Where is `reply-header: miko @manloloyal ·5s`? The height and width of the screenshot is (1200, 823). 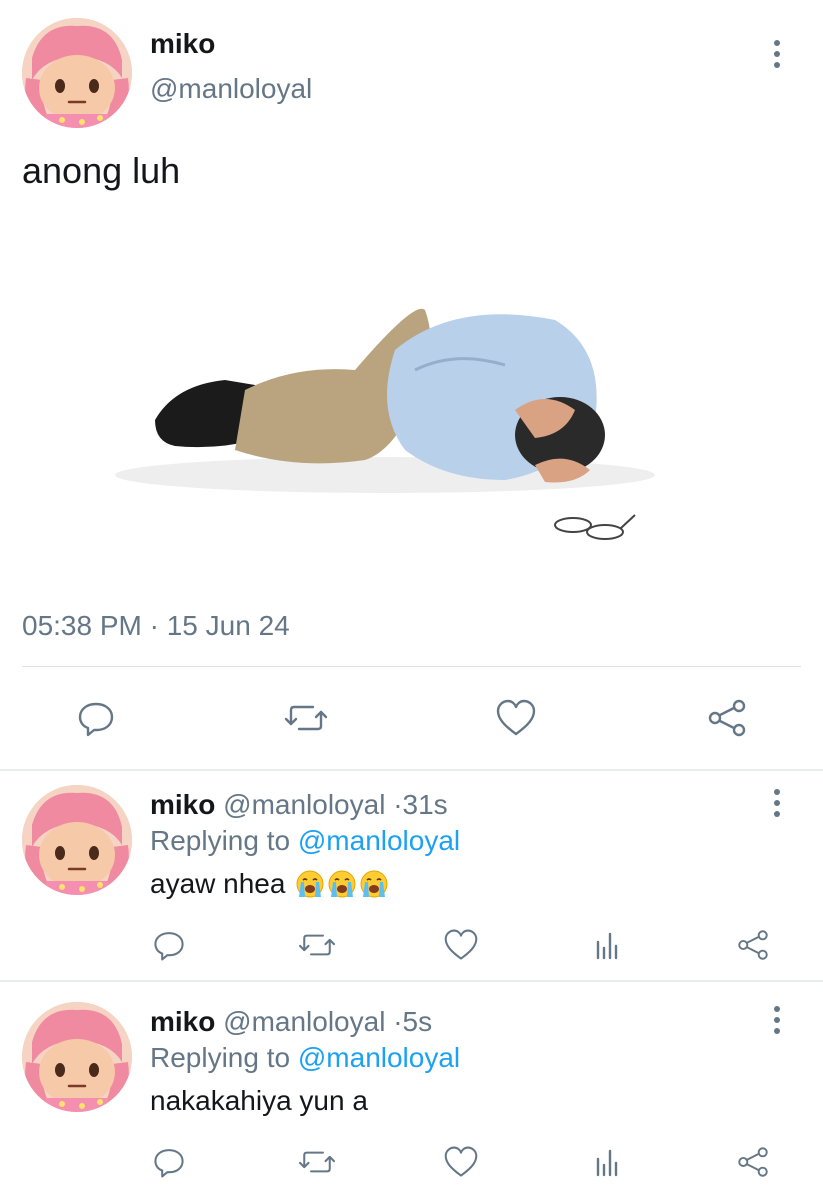
reply-header: miko @manloloyal ·5s is located at coordinates (291, 1022).